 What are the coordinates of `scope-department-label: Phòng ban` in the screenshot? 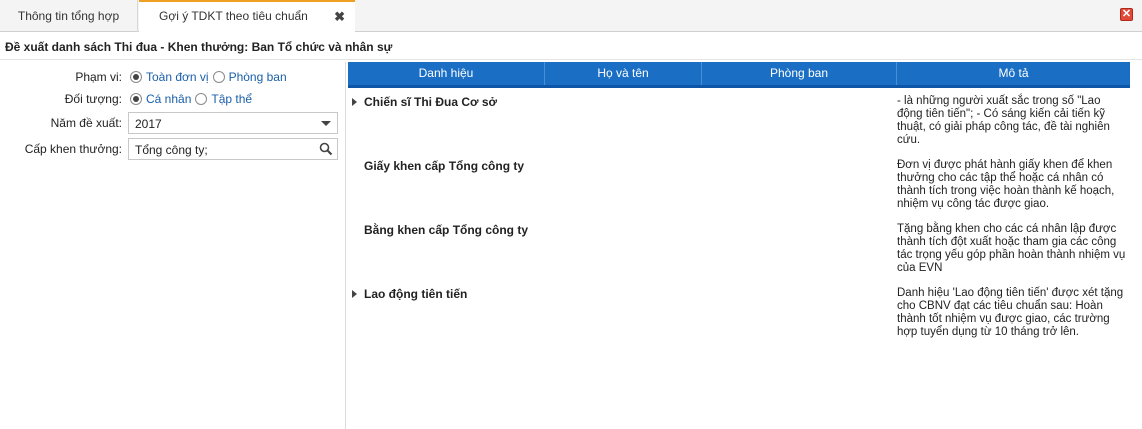 It's located at (258, 77).